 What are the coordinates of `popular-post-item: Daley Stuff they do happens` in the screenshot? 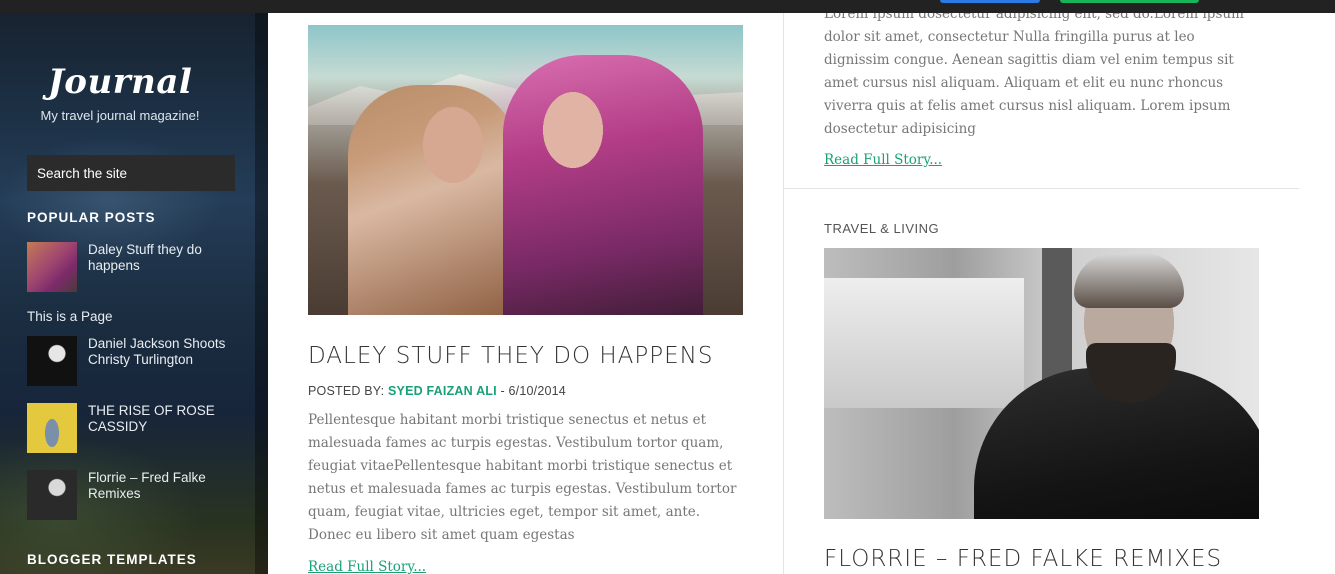 It's located at (132, 268).